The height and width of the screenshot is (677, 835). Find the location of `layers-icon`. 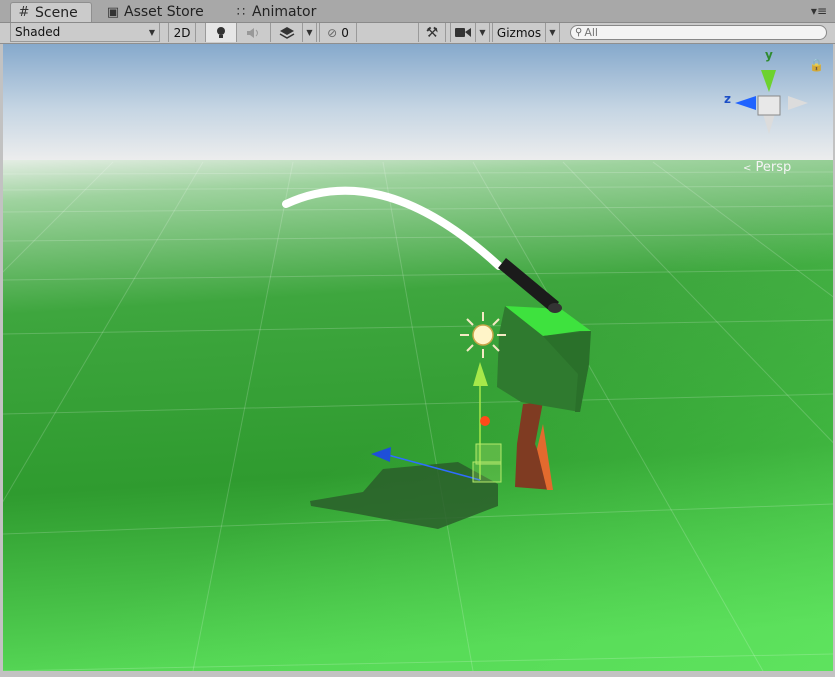

layers-icon is located at coordinates (286, 32).